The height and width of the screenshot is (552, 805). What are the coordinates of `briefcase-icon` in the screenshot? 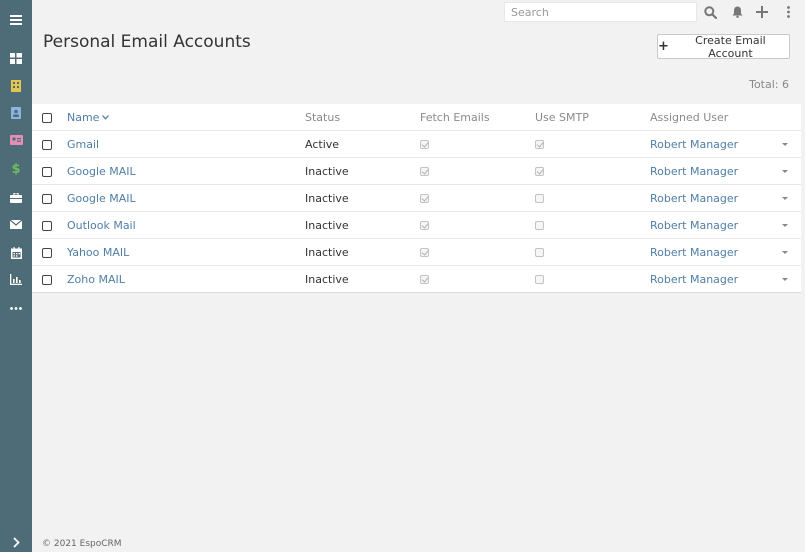 It's located at (16, 197).